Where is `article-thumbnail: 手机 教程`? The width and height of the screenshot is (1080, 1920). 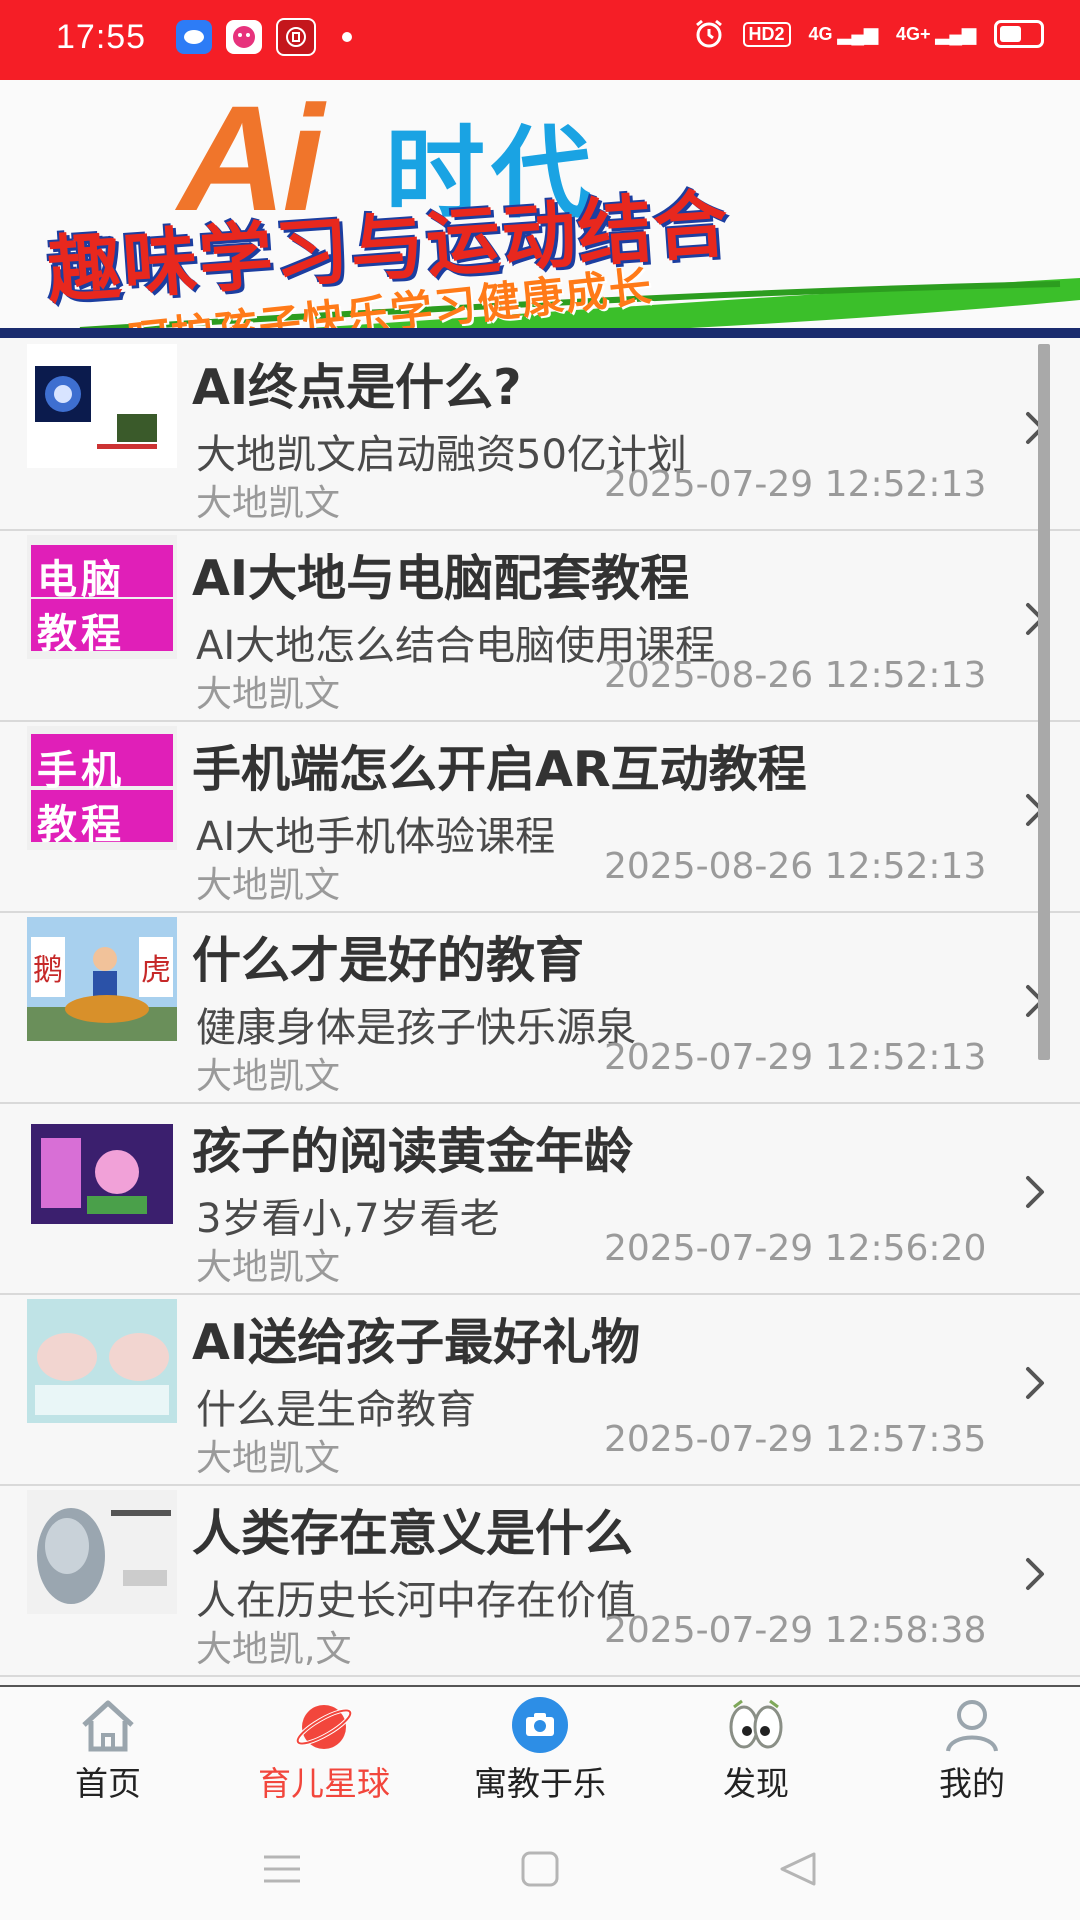 article-thumbnail: 手机 教程 is located at coordinates (102, 788).